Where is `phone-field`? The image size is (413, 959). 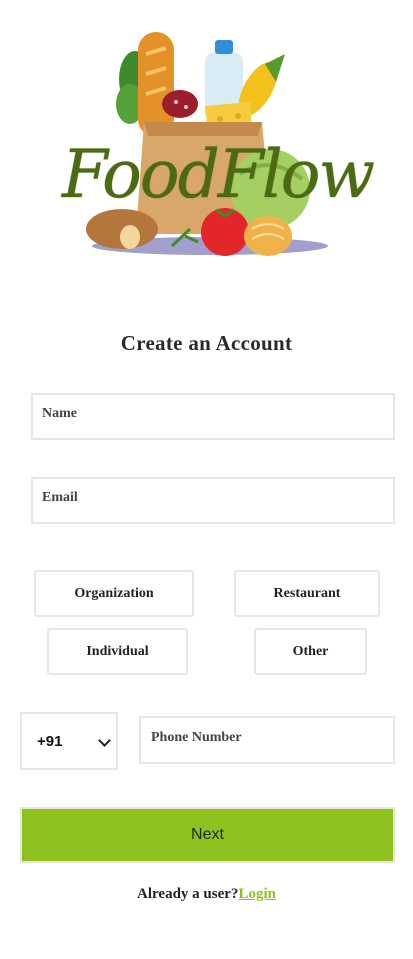 phone-field is located at coordinates (267, 740).